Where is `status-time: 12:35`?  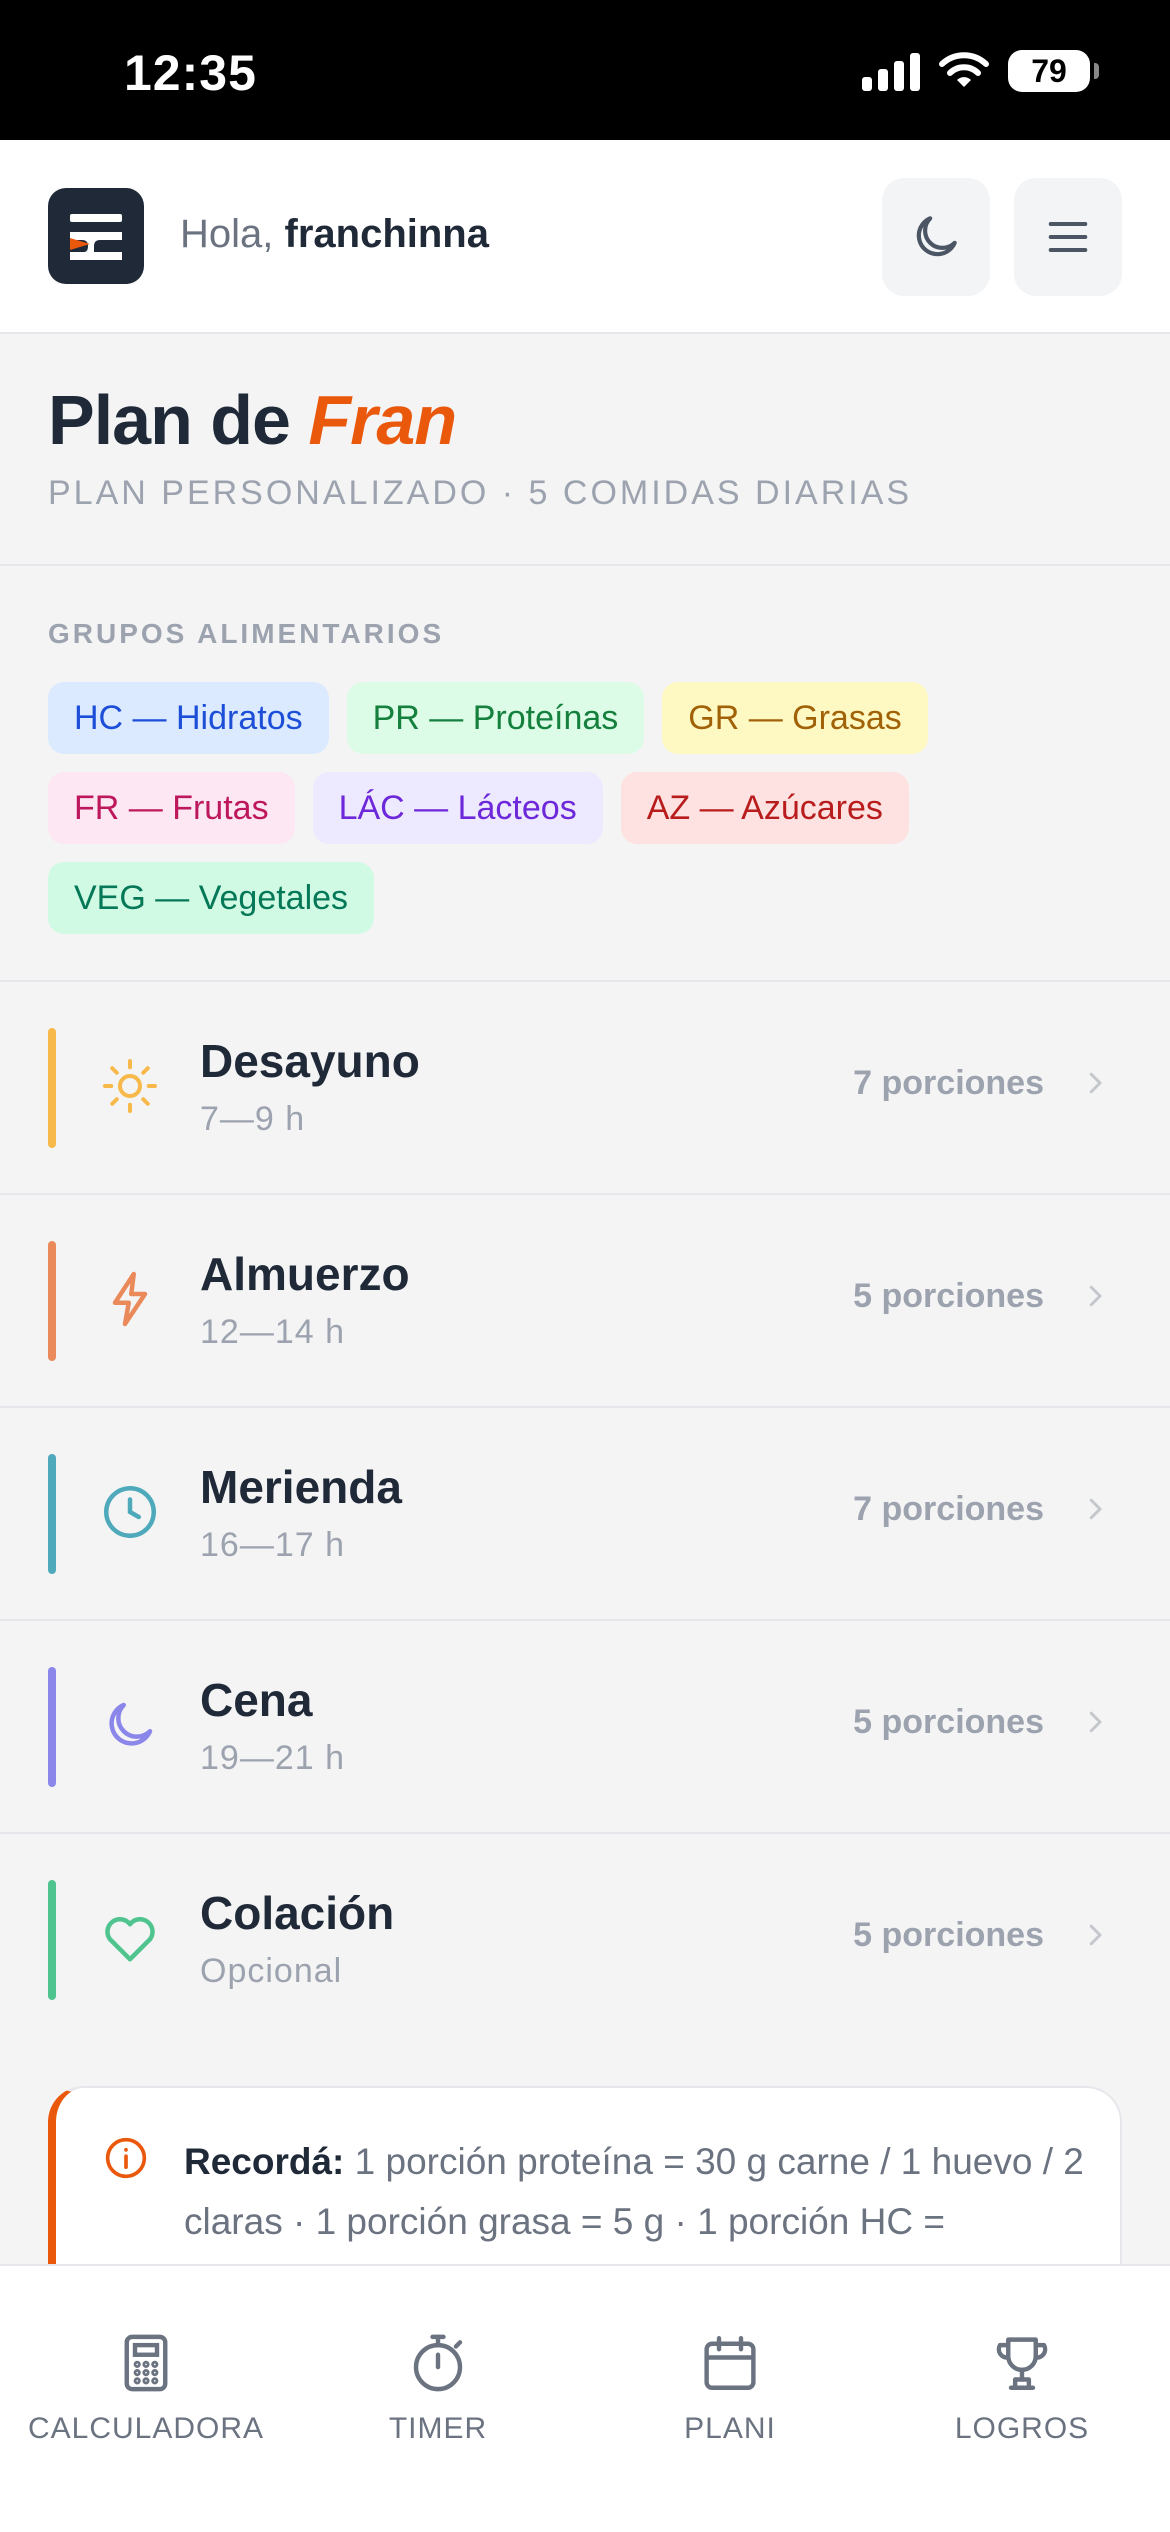
status-time: 12:35 is located at coordinates (190, 73).